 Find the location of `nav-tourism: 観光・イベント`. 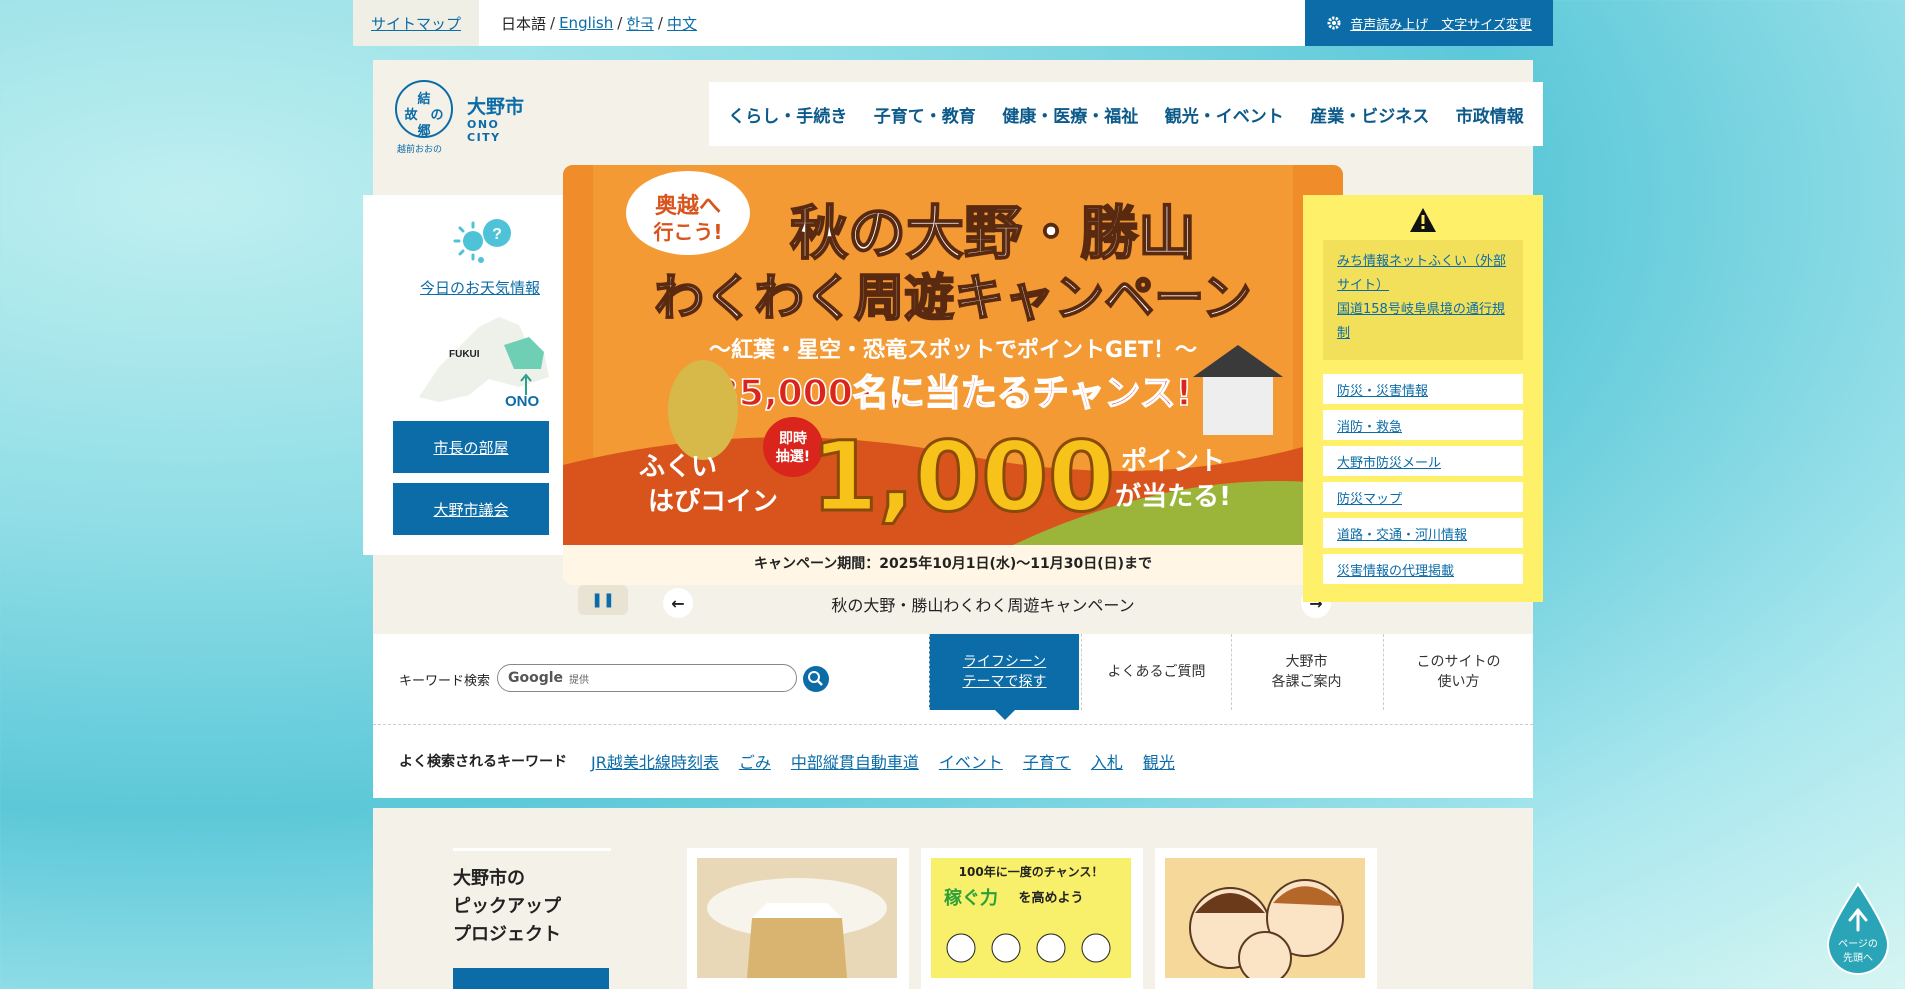

nav-tourism: 観光・イベント is located at coordinates (1224, 114).